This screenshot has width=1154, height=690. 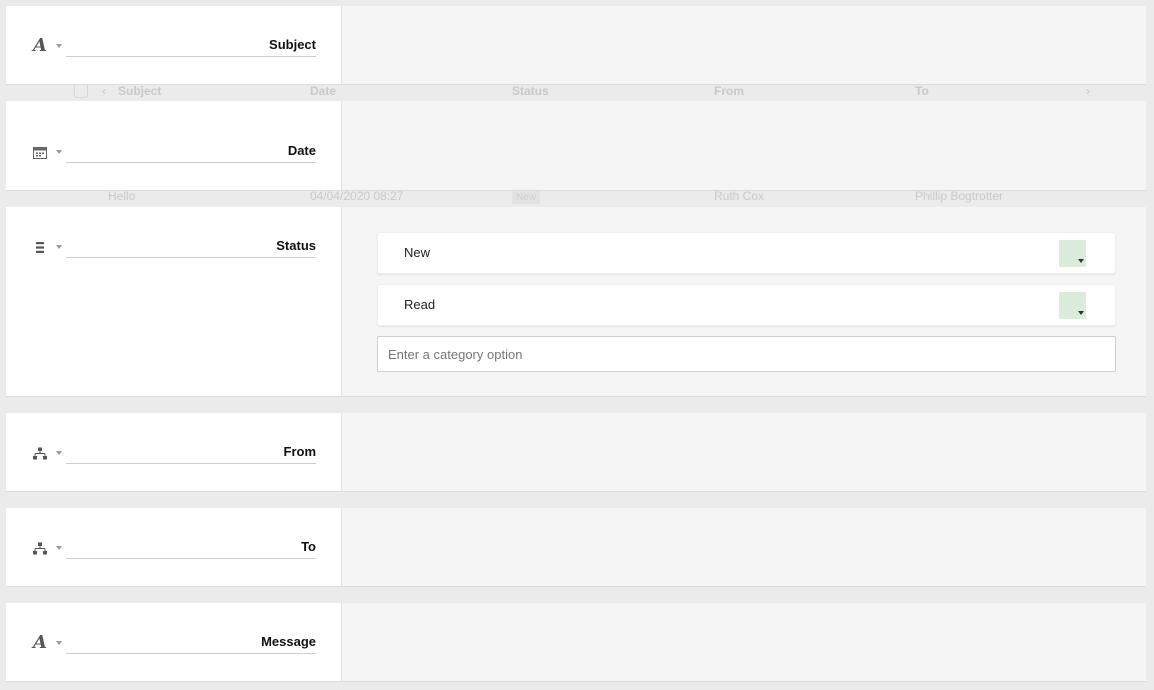 What do you see at coordinates (81, 91) in the screenshot?
I see `select-all-checkbox` at bounding box center [81, 91].